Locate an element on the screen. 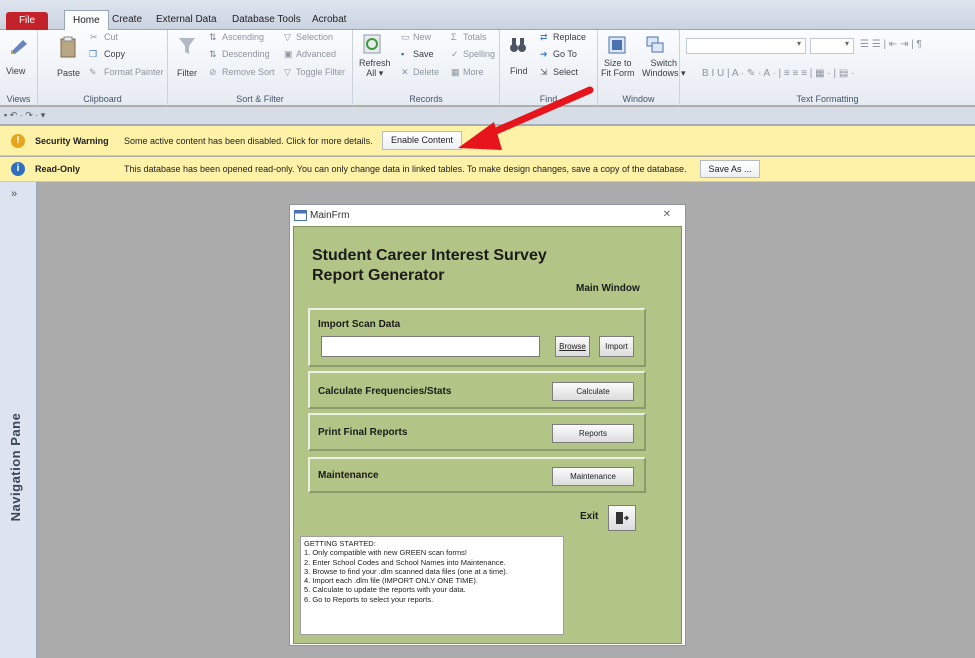  remove-sort-icon: ⊘ is located at coordinates (213, 72).